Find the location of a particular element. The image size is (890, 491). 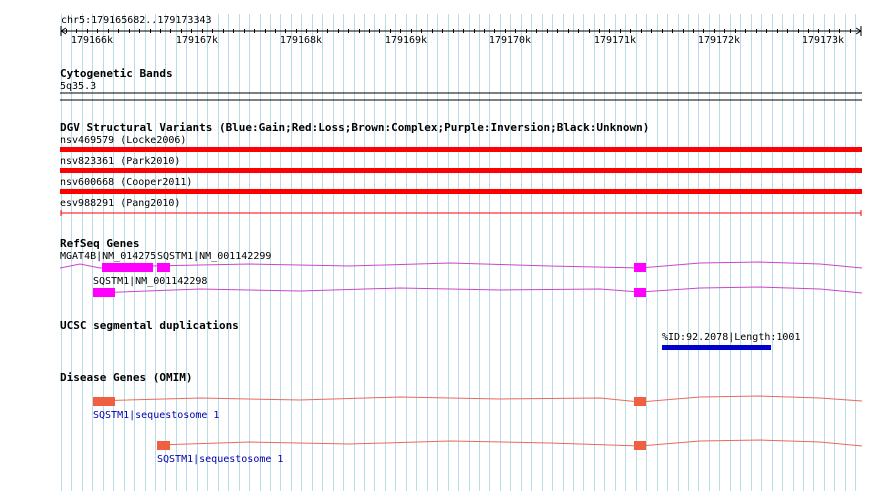

ruler-tick-label: 179167k is located at coordinates (197, 40).